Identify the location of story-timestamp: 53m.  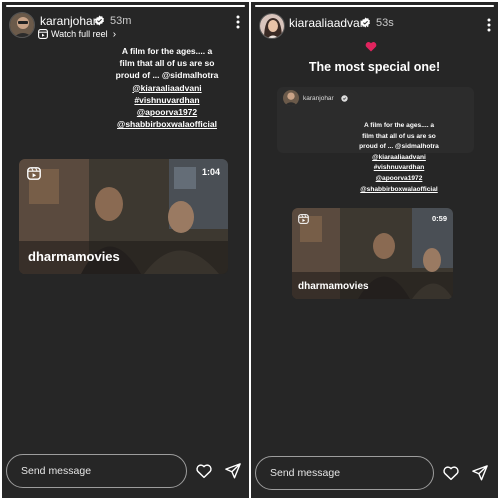
(121, 21).